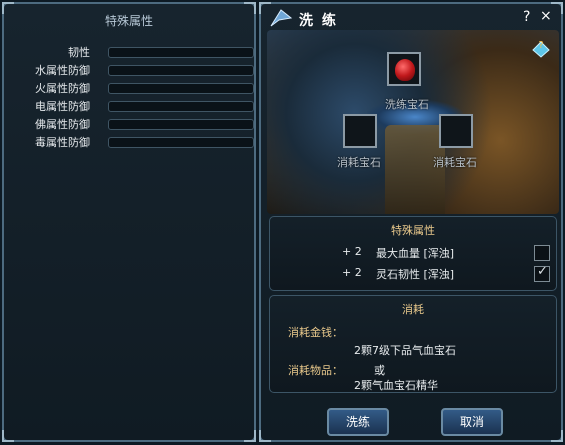  I want to click on item-cost-label: 消耗物品：, so click(315, 370).